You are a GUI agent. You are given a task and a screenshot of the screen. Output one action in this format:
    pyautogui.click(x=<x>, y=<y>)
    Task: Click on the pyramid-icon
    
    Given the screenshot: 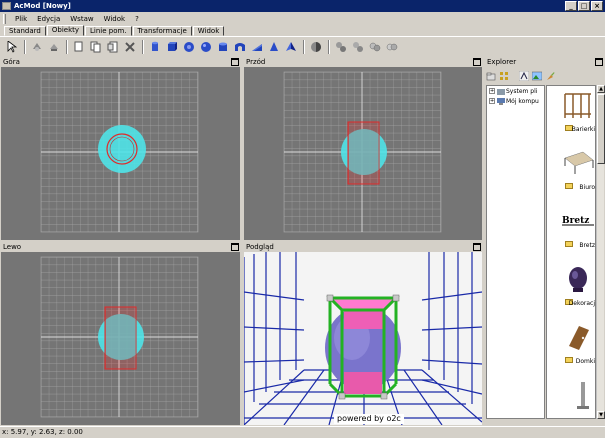 What is the action you would take?
    pyautogui.click(x=290, y=47)
    